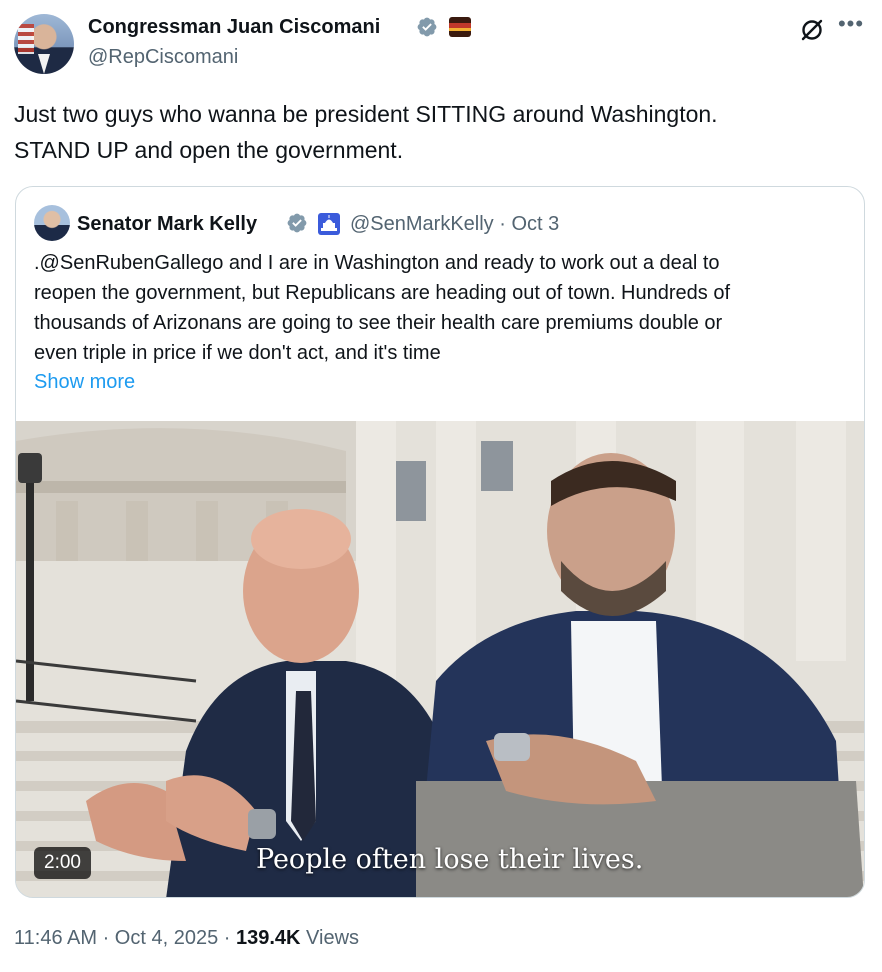 The height and width of the screenshot is (972, 882). What do you see at coordinates (26, 39) in the screenshot?
I see `avatar-flag` at bounding box center [26, 39].